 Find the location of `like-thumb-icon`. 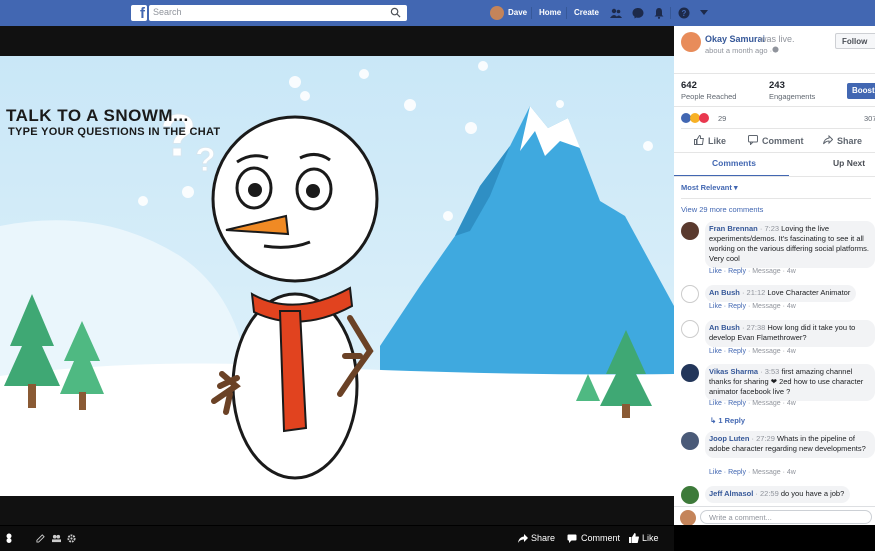

like-thumb-icon is located at coordinates (634, 538).